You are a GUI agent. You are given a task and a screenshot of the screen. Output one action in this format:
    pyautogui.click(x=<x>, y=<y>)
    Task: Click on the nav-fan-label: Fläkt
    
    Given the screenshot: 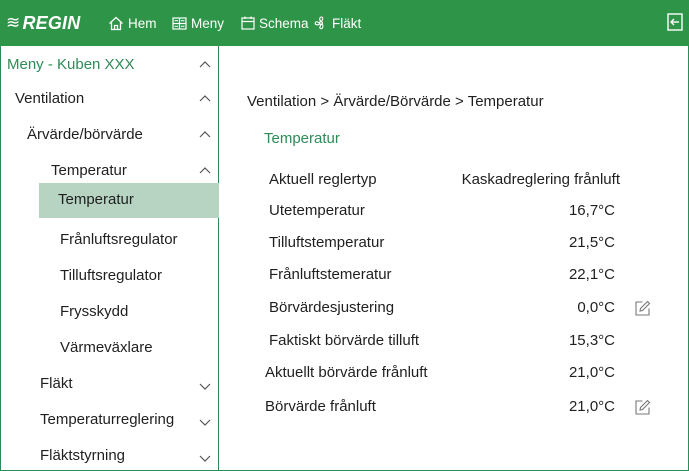 What is the action you would take?
    pyautogui.click(x=347, y=23)
    